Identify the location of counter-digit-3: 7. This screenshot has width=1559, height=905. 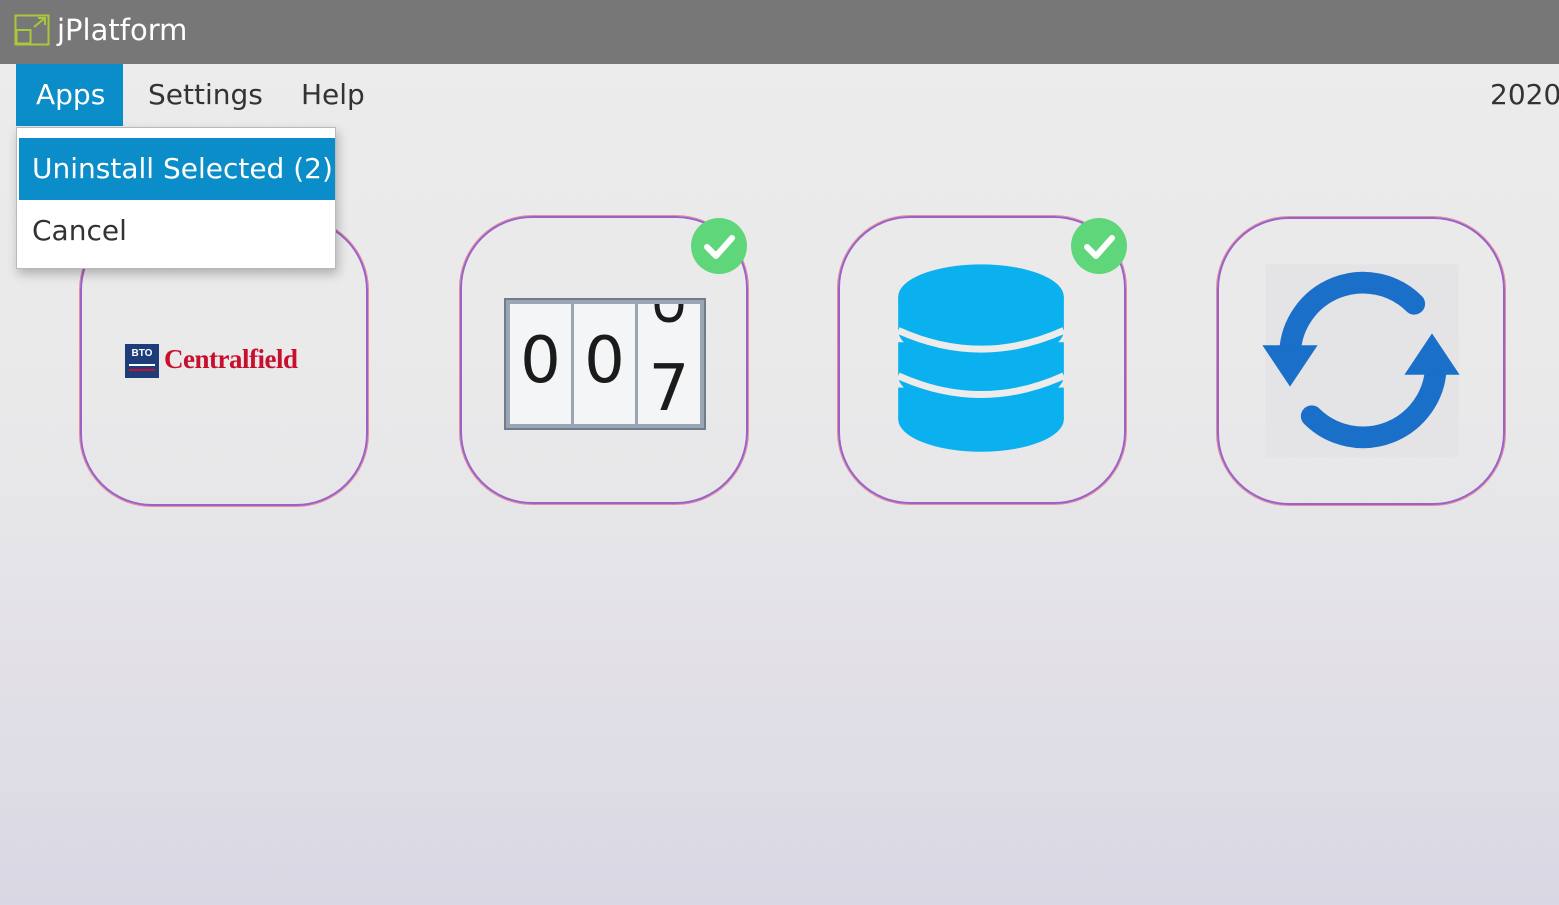
(669, 388).